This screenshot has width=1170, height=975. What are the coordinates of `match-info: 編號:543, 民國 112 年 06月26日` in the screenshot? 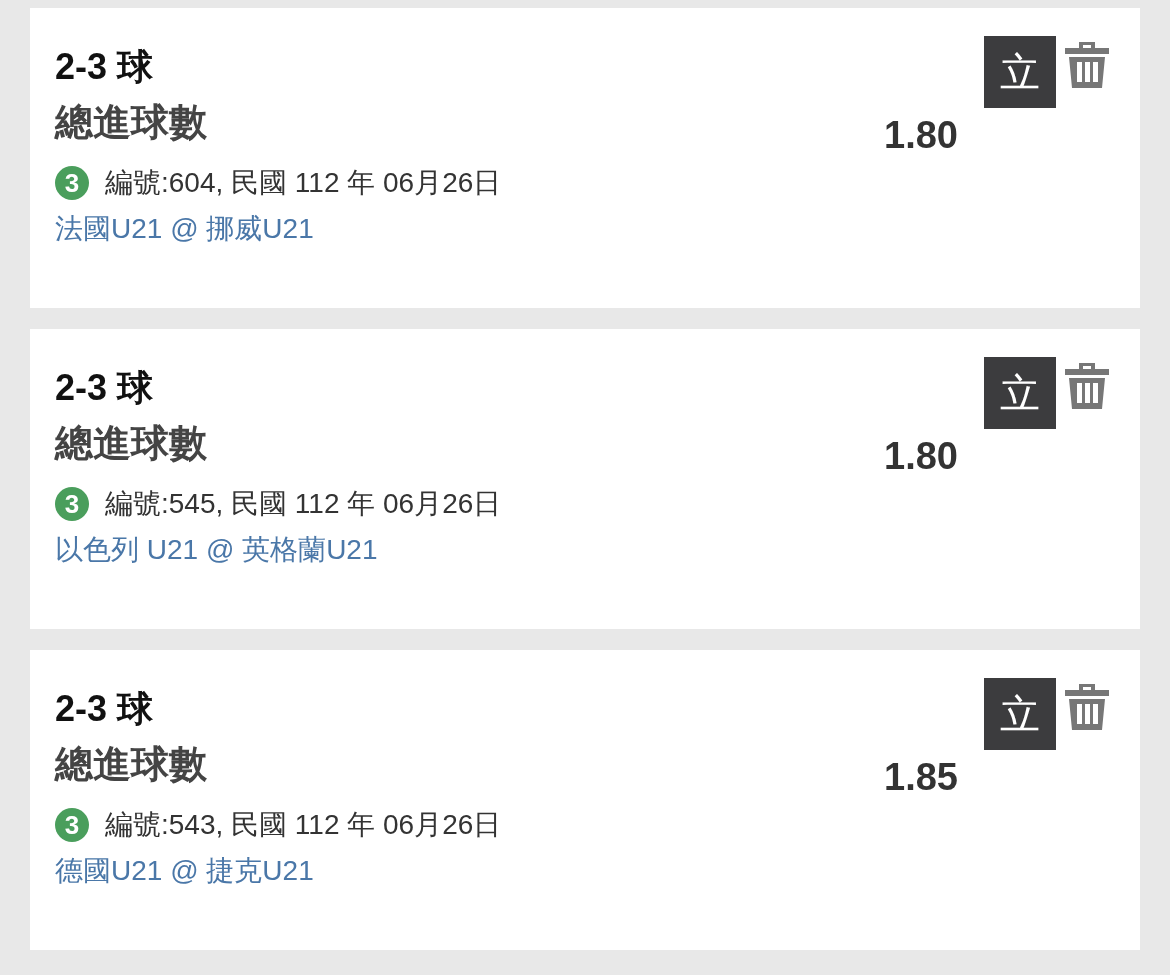 It's located at (303, 825).